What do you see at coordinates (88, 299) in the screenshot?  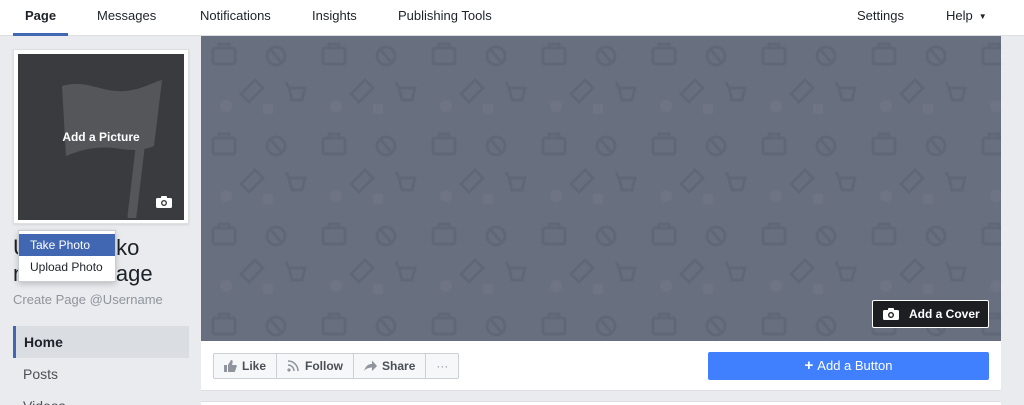 I see `create-username-link: Create Page @Username` at bounding box center [88, 299].